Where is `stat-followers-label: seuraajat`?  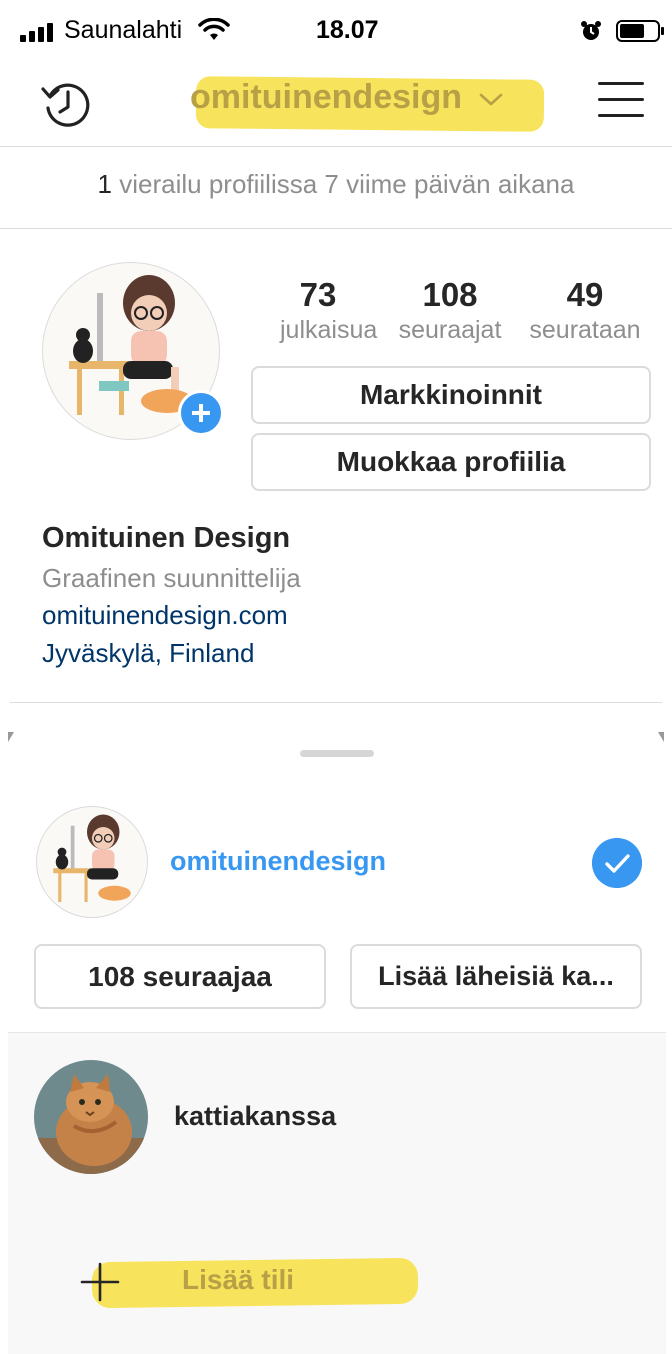 stat-followers-label: seuraajat is located at coordinates (450, 330).